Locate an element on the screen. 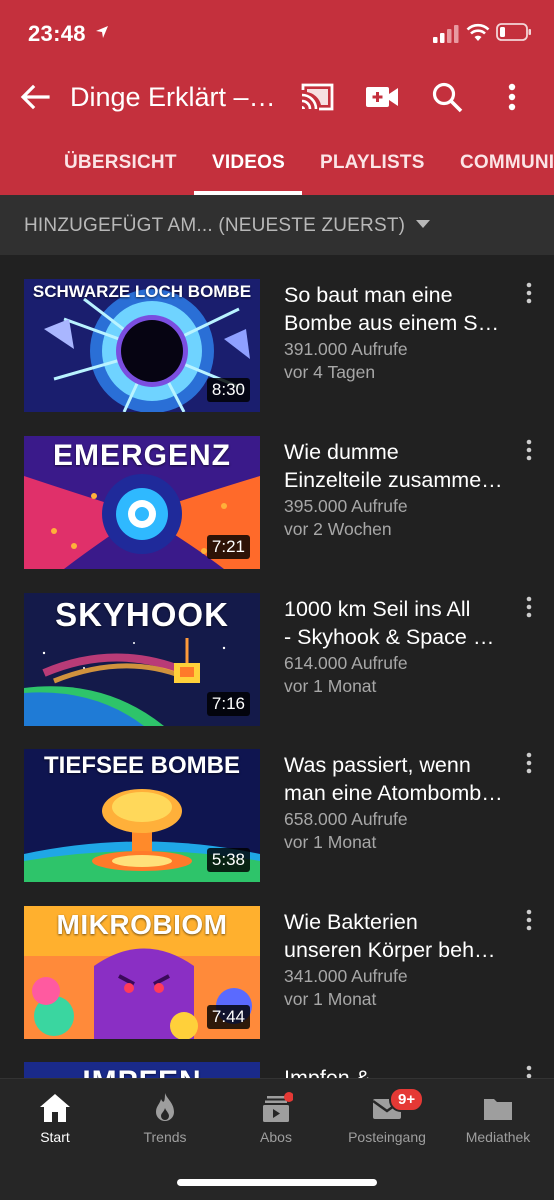 This screenshot has width=554, height=1200. wifi-icon is located at coordinates (478, 32).